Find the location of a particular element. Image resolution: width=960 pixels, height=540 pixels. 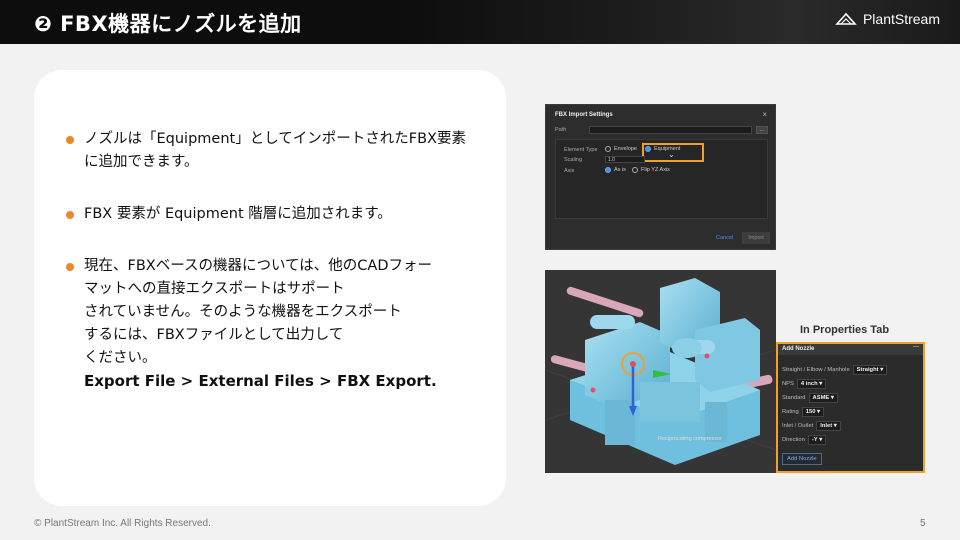

row-rating: Rating 150 ▾ is located at coordinates (803, 412).